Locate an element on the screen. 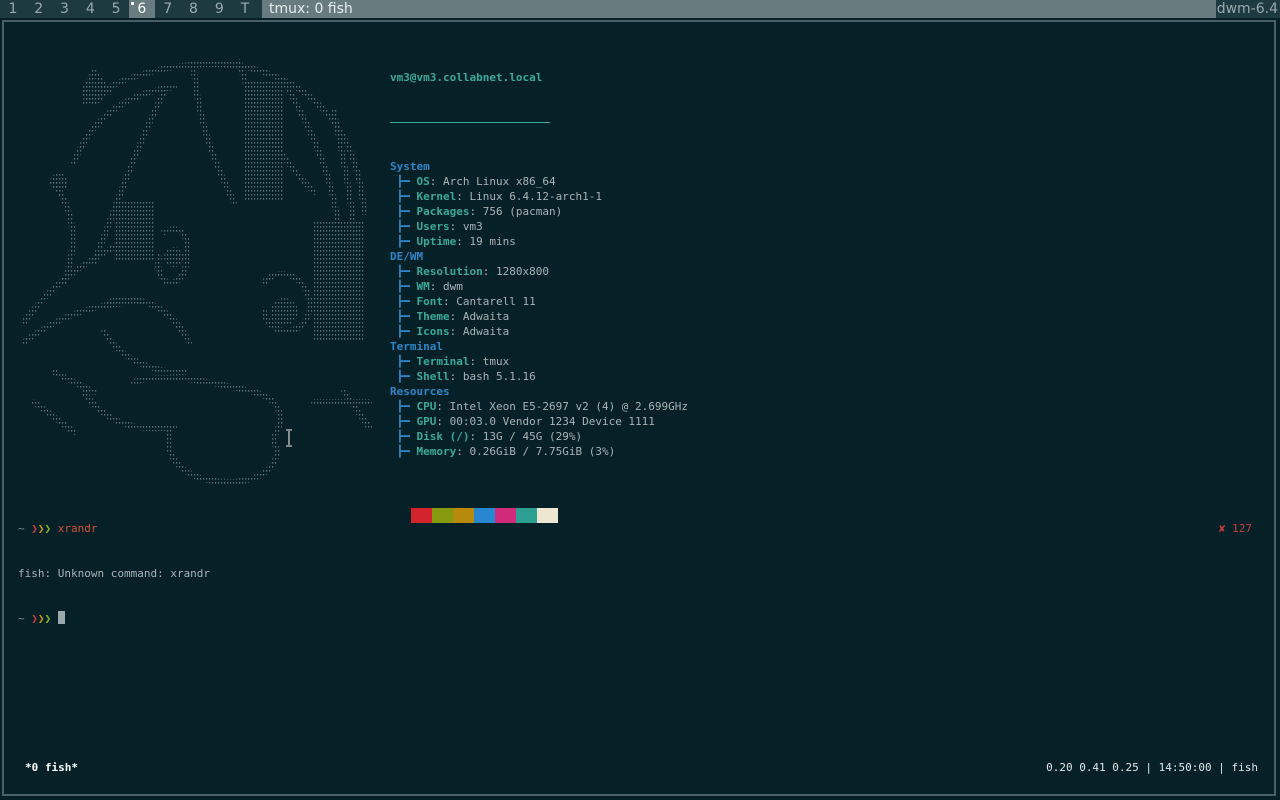 This screenshot has height=800, width=1280. section-title: Terminal is located at coordinates (416, 346).